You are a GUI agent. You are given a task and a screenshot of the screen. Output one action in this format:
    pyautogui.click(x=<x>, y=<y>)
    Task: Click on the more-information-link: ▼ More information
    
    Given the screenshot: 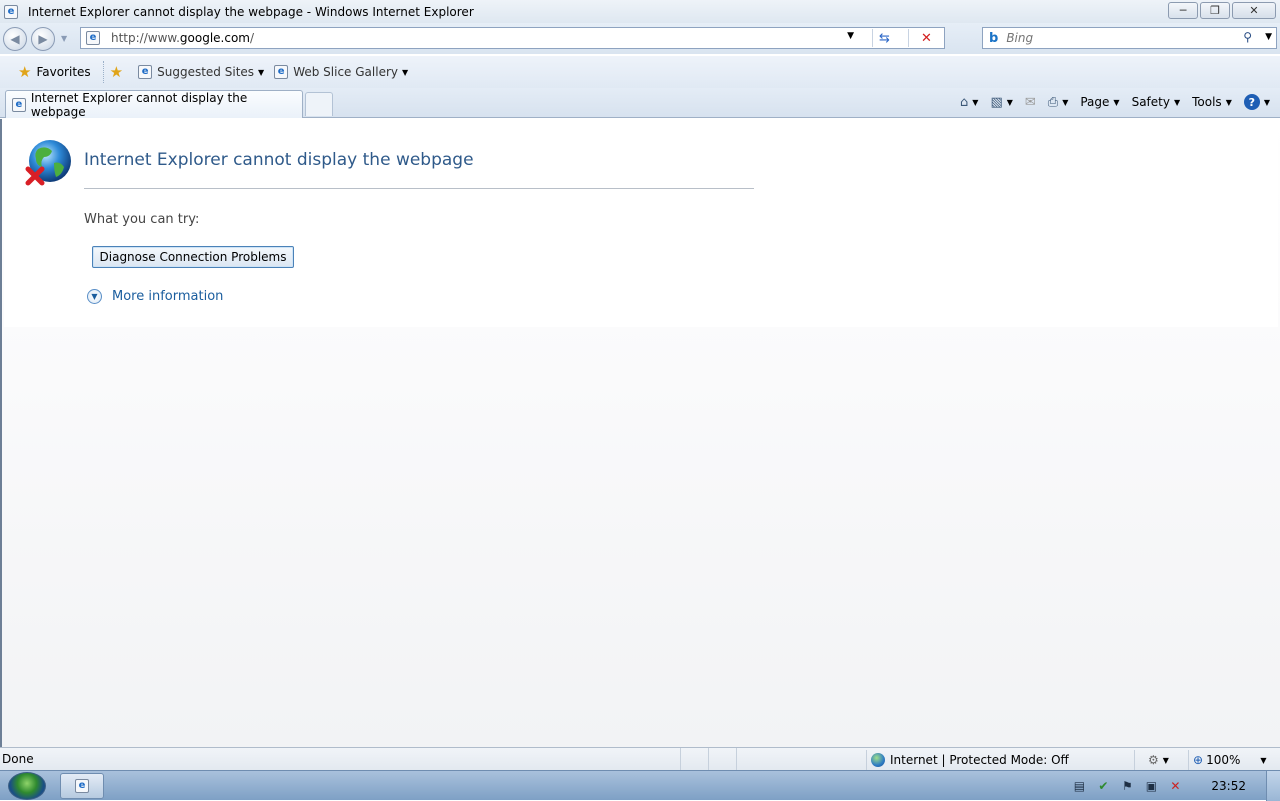 What is the action you would take?
    pyautogui.click(x=155, y=296)
    